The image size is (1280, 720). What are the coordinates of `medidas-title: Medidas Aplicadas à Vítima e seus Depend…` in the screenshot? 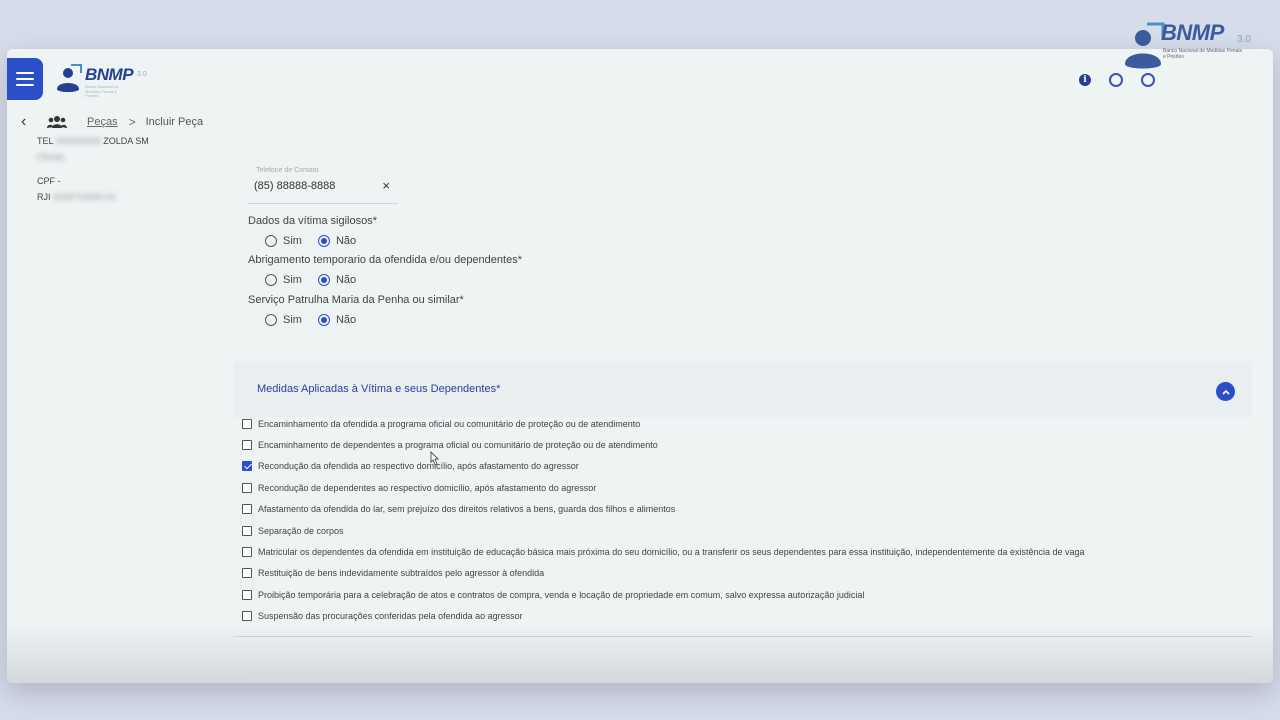 It's located at (379, 389).